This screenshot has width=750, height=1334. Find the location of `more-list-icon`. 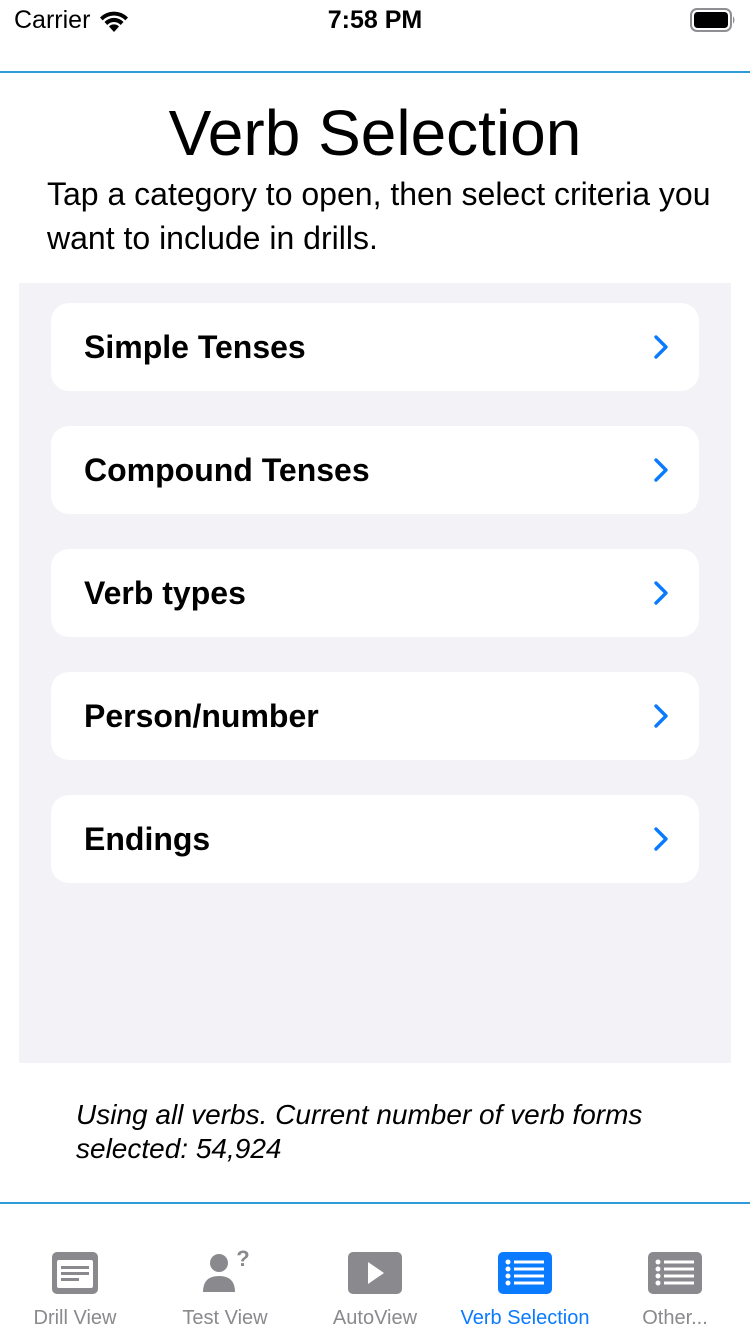

more-list-icon is located at coordinates (675, 1273).